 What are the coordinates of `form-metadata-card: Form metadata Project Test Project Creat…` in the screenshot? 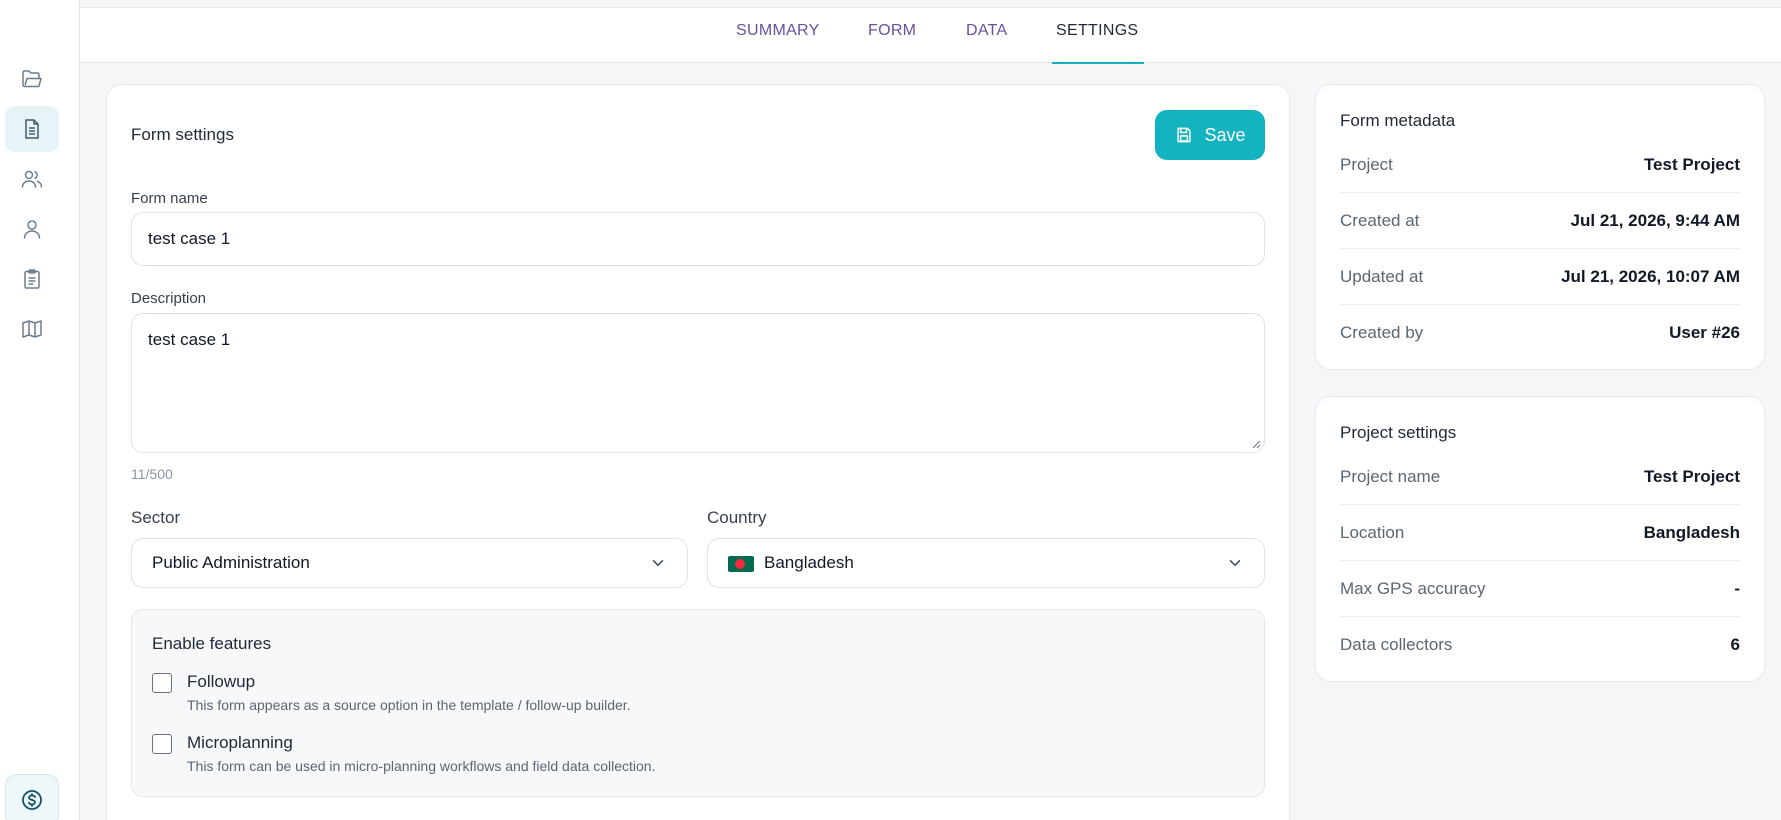 It's located at (1540, 227).